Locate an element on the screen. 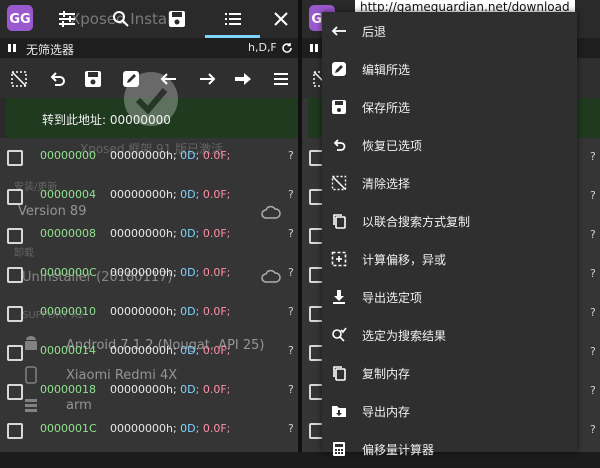  menu-item-label: 计算偏移，异或 is located at coordinates (404, 260).